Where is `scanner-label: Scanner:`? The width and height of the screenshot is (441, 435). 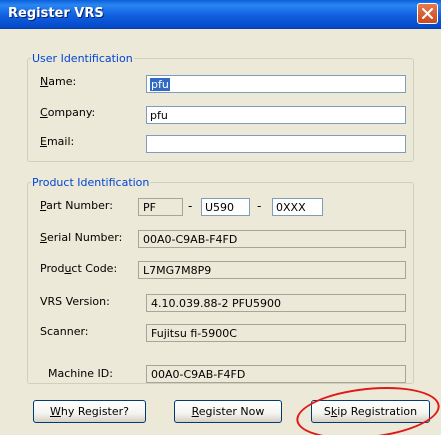
scanner-label: Scanner: is located at coordinates (64, 331).